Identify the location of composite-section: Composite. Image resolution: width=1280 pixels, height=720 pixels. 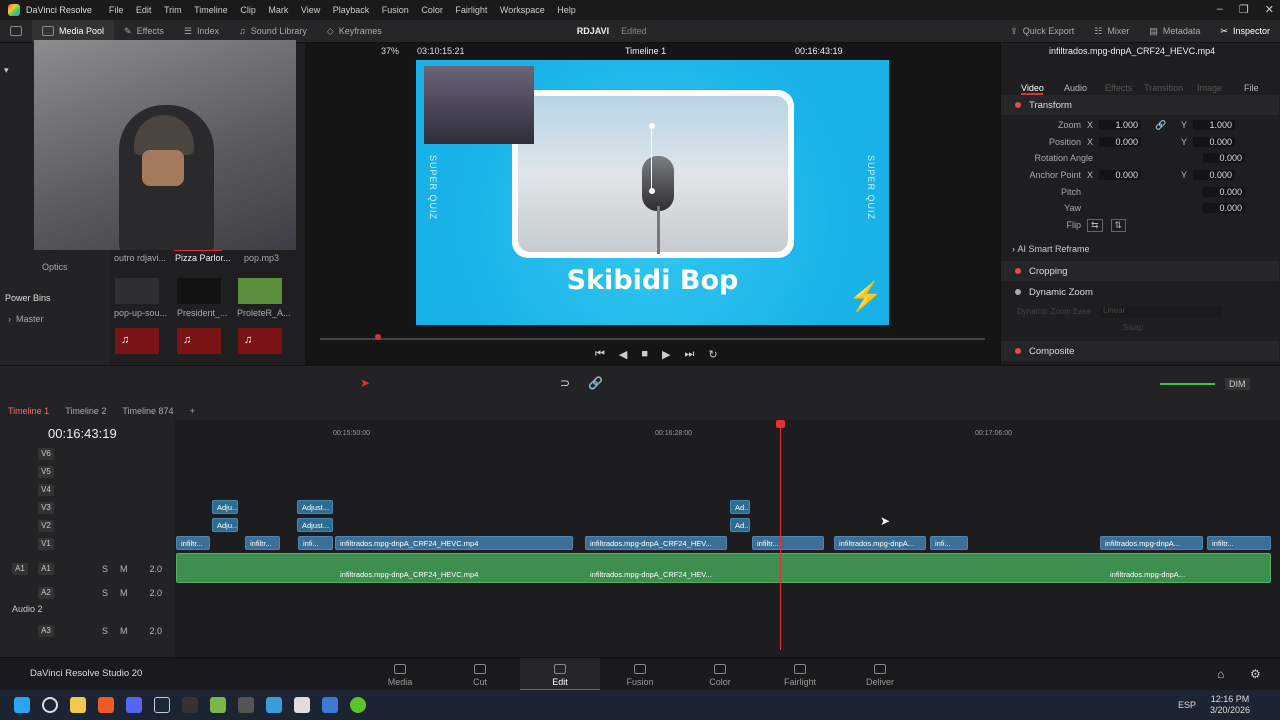
(1140, 351).